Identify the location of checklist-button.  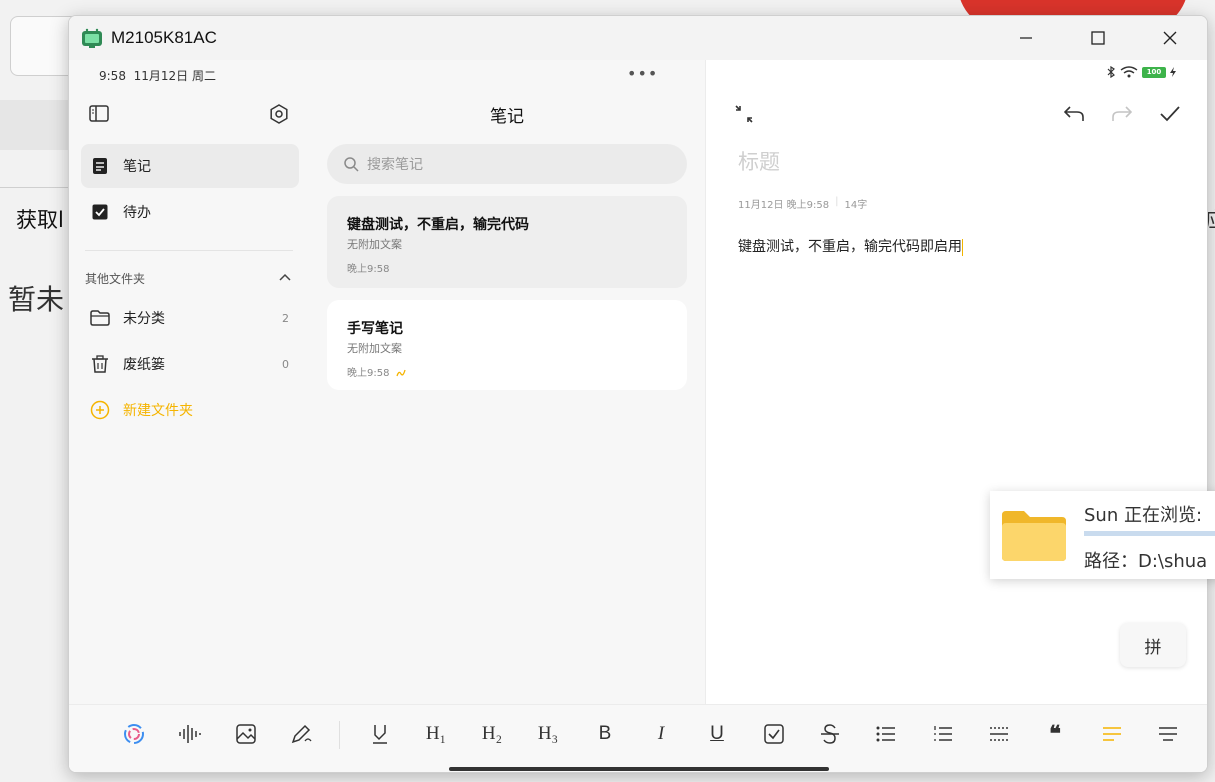
(774, 734).